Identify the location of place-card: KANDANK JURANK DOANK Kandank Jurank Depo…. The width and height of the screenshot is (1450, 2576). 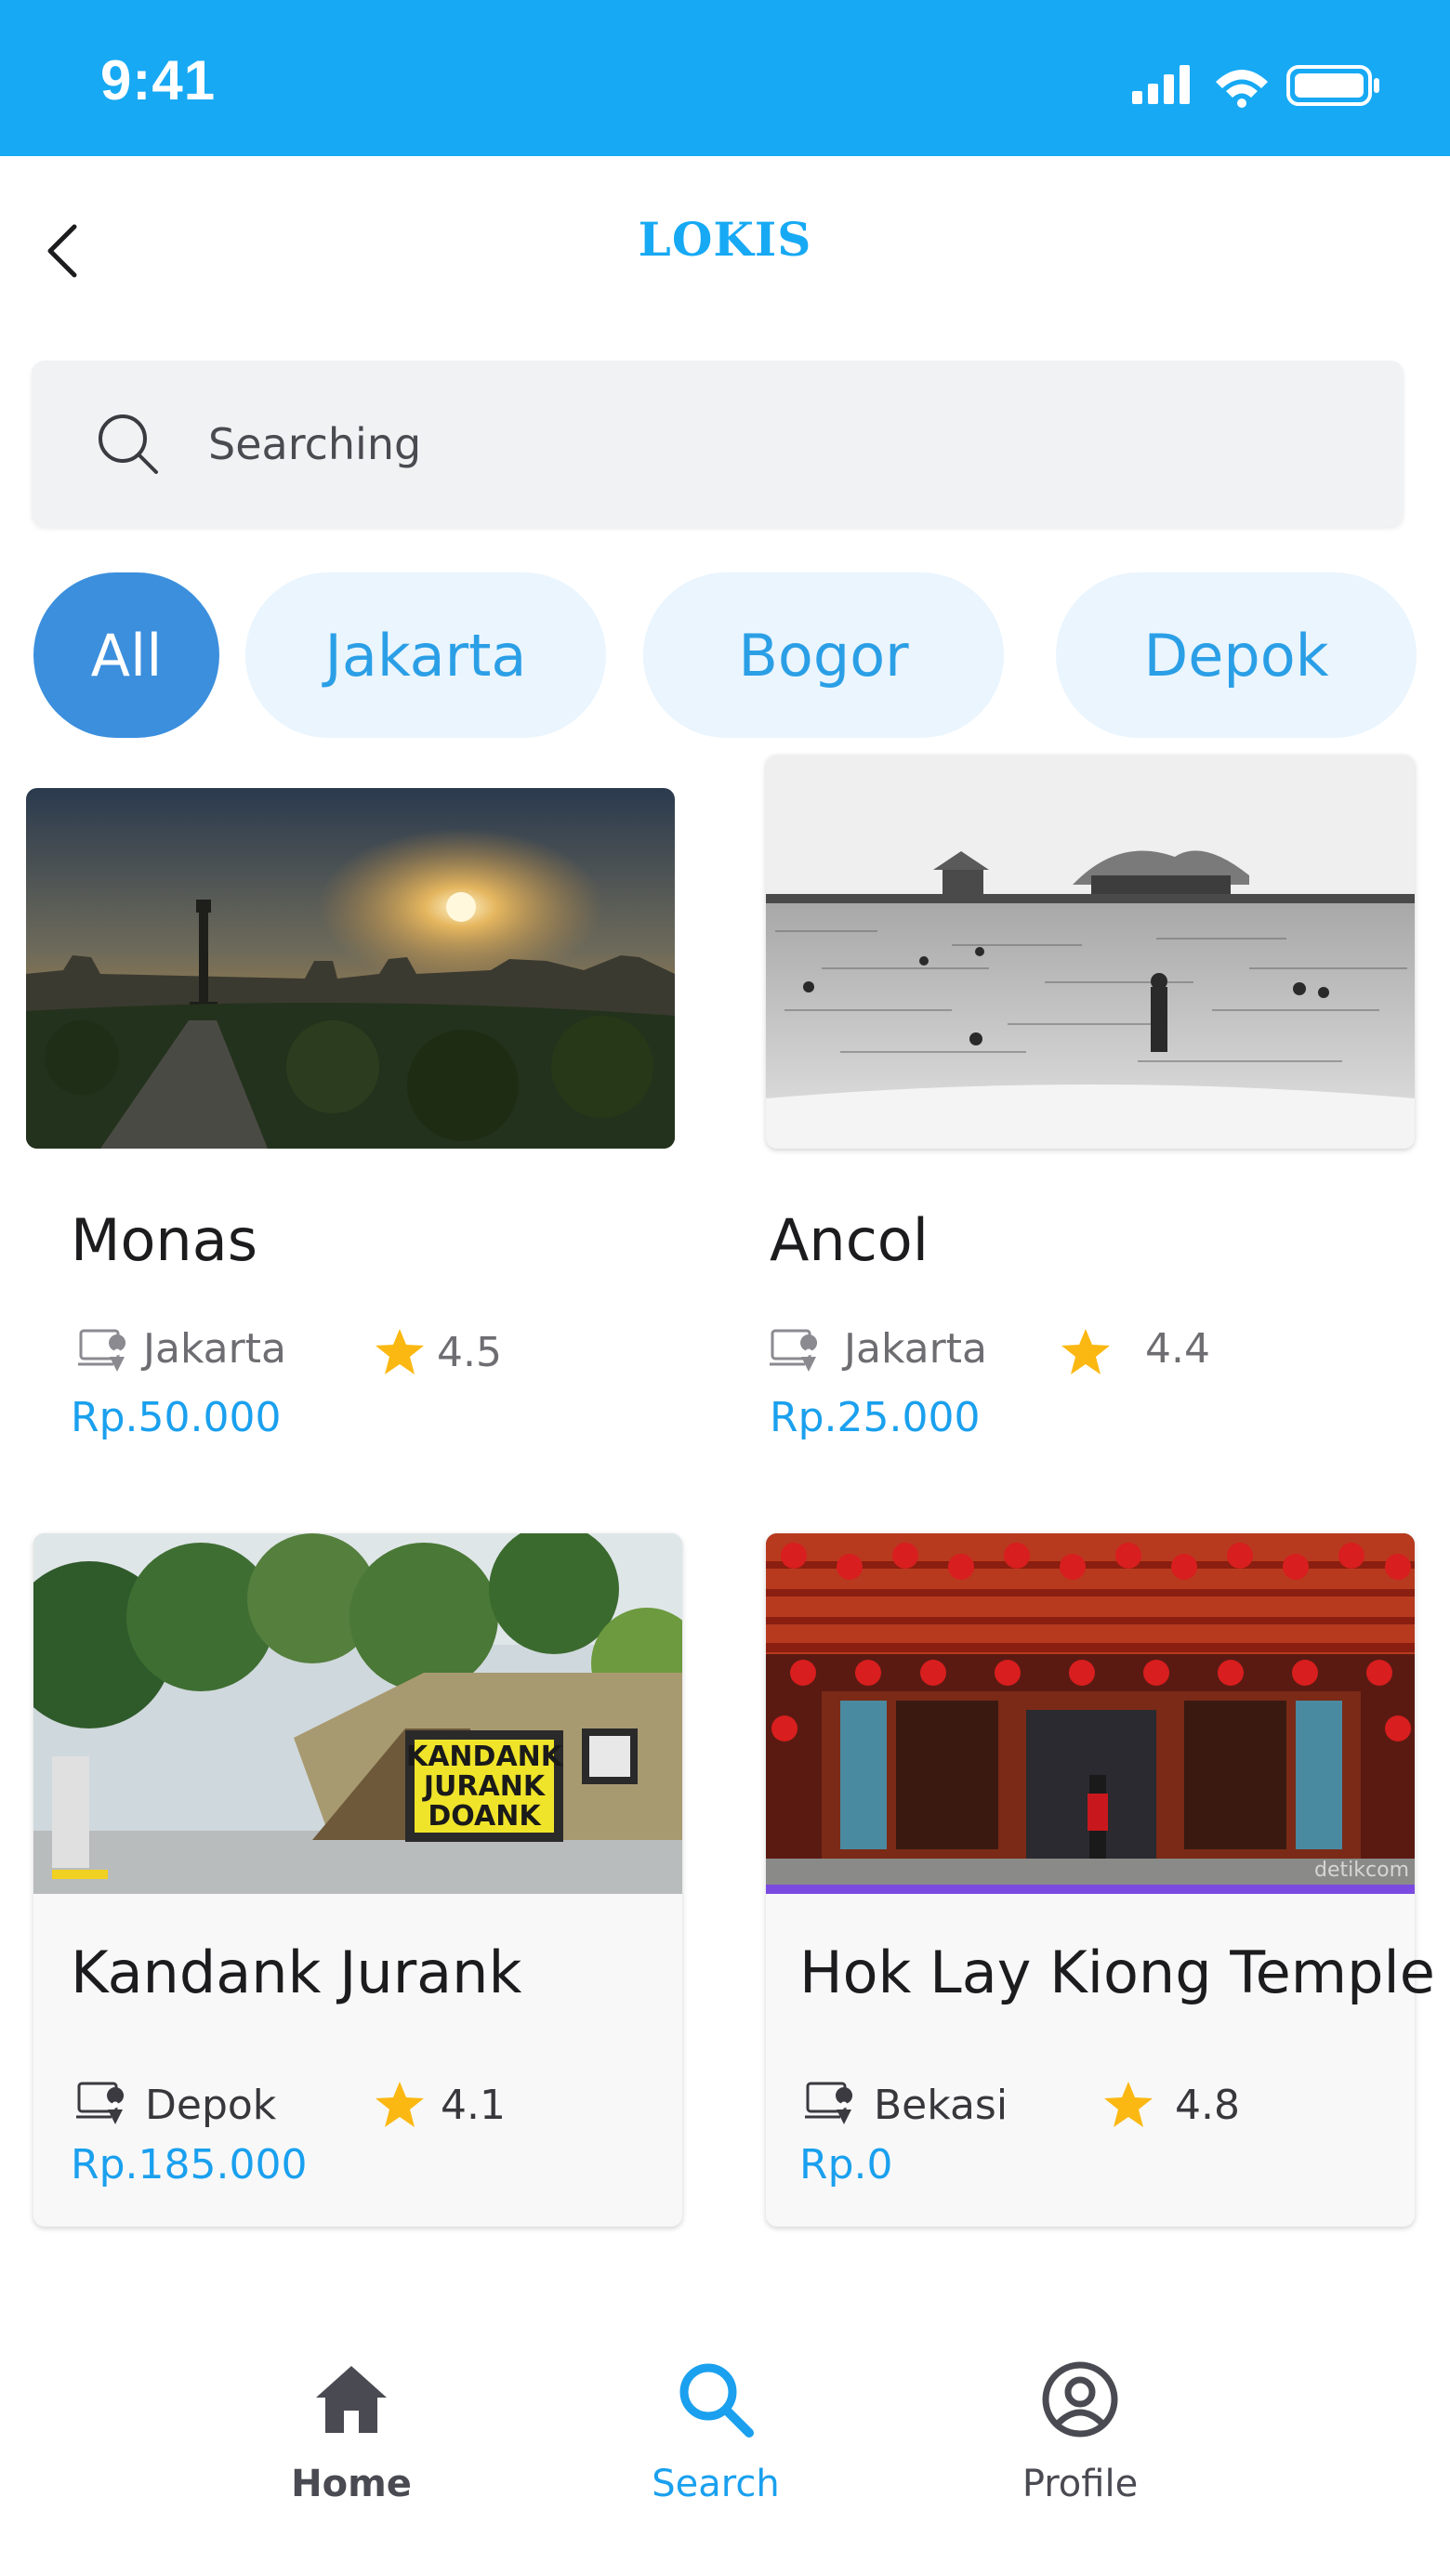
(357, 1880).